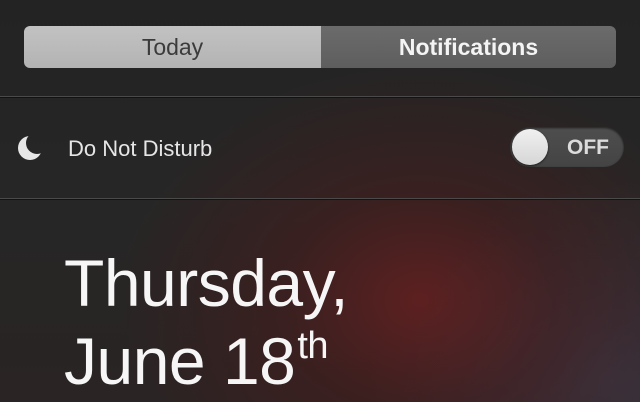 This screenshot has height=402, width=640. What do you see at coordinates (172, 47) in the screenshot?
I see `tab-today: Today` at bounding box center [172, 47].